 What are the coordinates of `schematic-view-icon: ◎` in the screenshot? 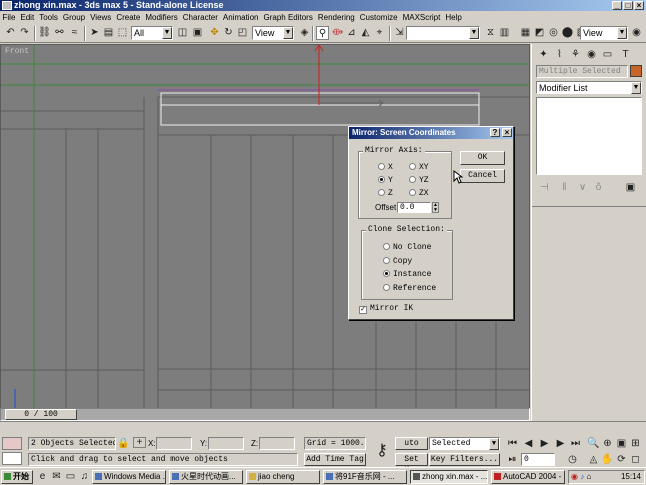 It's located at (553, 33).